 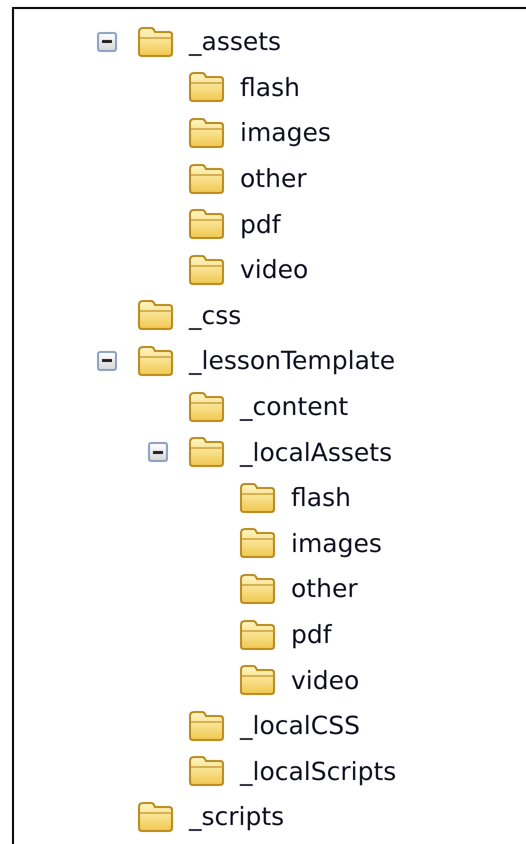 What do you see at coordinates (215, 315) in the screenshot?
I see `folder-label: _css` at bounding box center [215, 315].